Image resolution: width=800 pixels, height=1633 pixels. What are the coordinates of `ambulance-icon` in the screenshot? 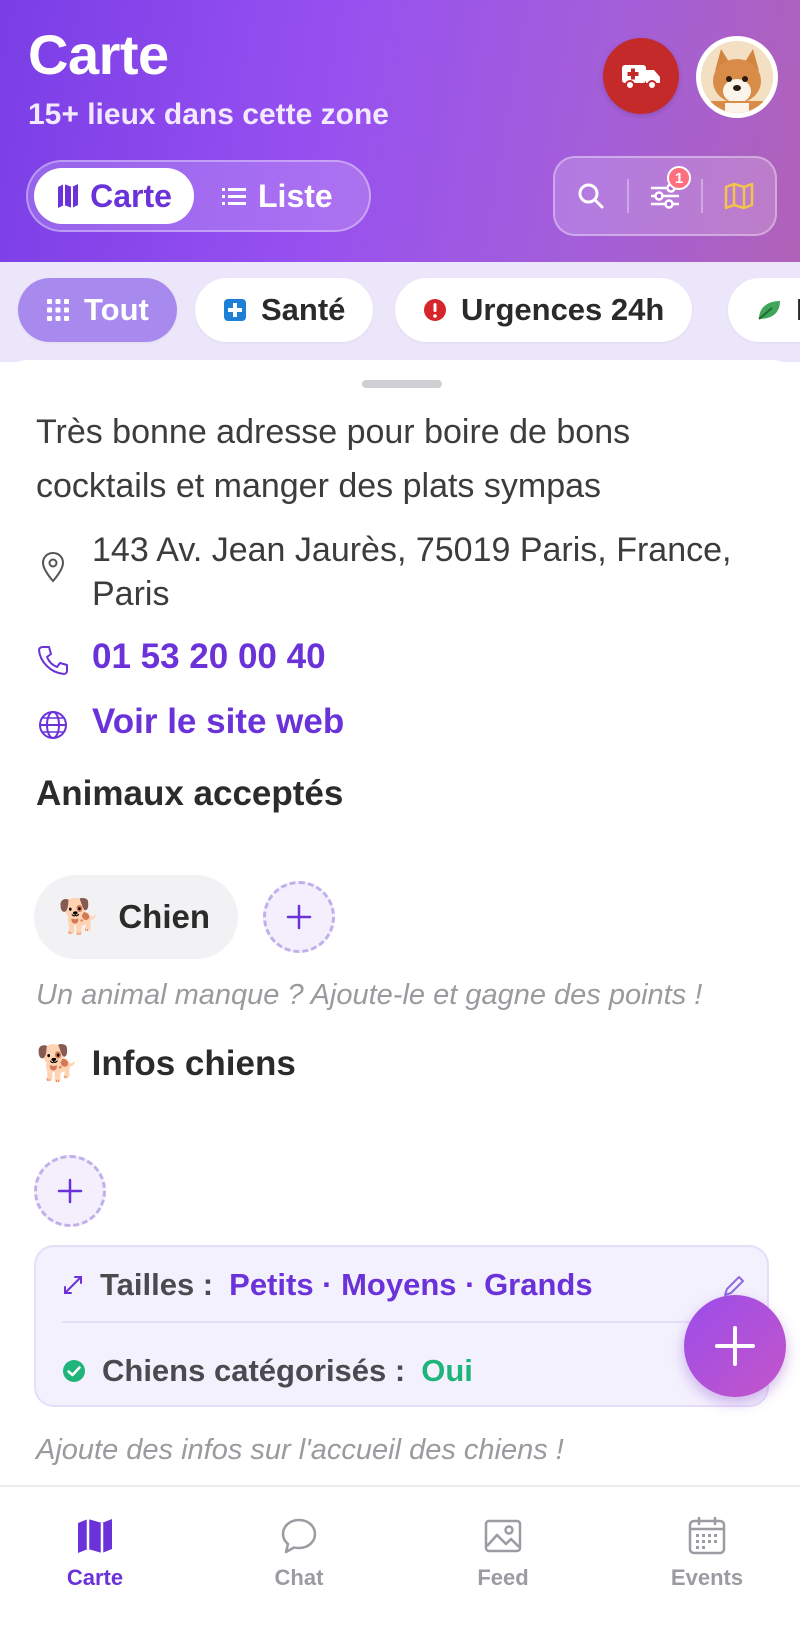 It's located at (641, 77).